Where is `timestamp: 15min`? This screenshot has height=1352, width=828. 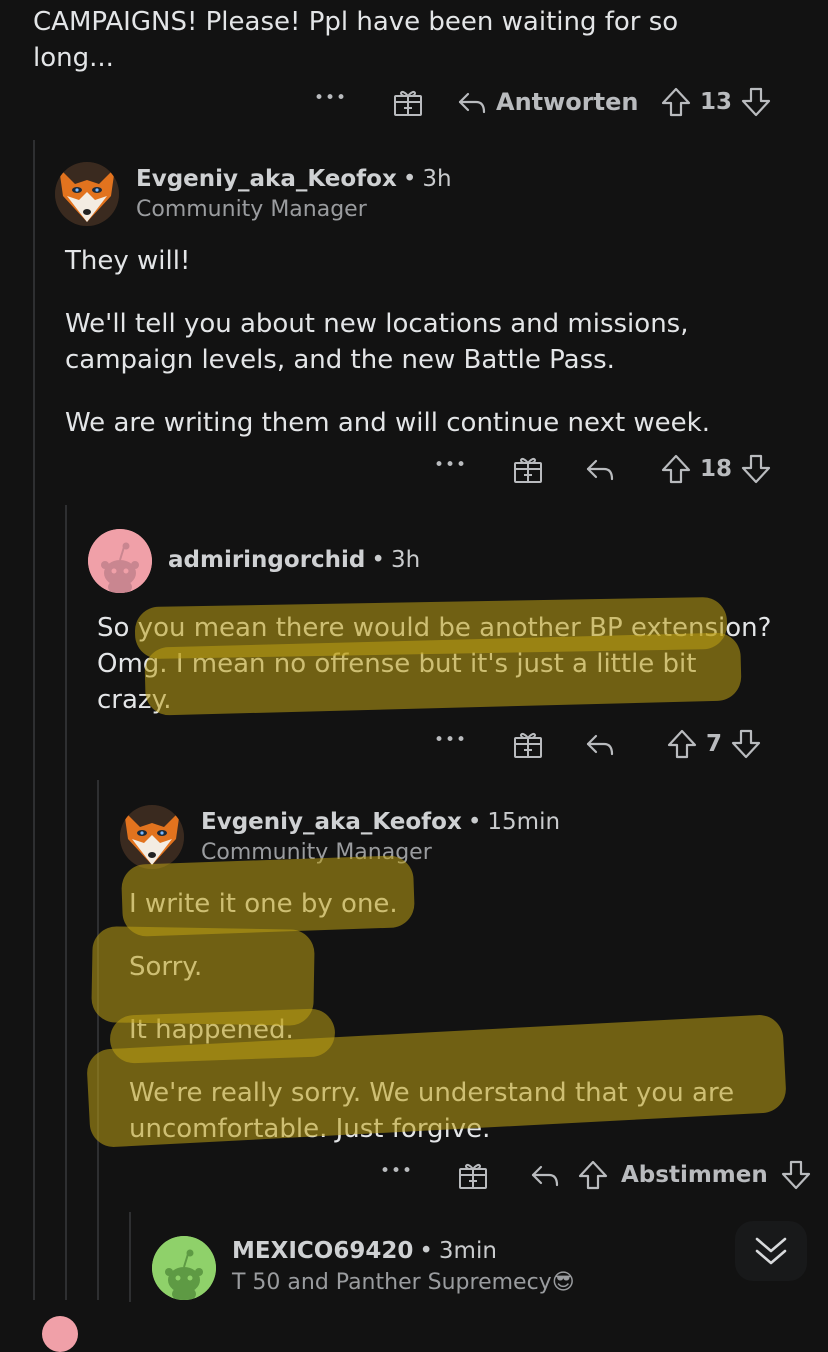 timestamp: 15min is located at coordinates (524, 822).